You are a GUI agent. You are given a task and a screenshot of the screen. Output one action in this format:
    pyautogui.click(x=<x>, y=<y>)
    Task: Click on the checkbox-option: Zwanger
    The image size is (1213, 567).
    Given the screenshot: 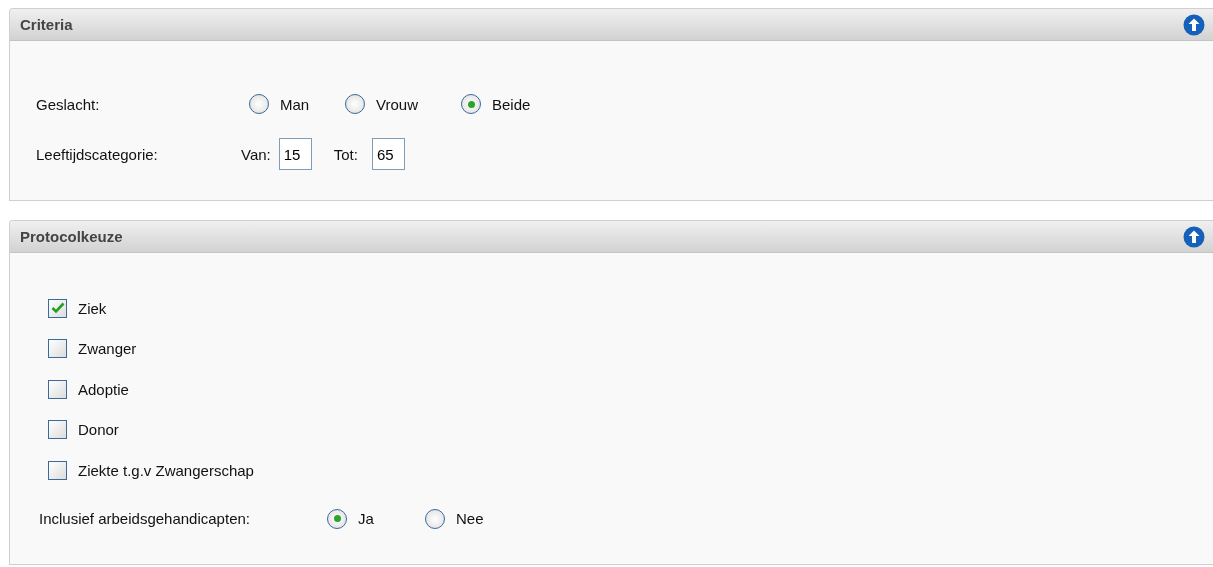 What is the action you would take?
    pyautogui.click(x=242, y=349)
    